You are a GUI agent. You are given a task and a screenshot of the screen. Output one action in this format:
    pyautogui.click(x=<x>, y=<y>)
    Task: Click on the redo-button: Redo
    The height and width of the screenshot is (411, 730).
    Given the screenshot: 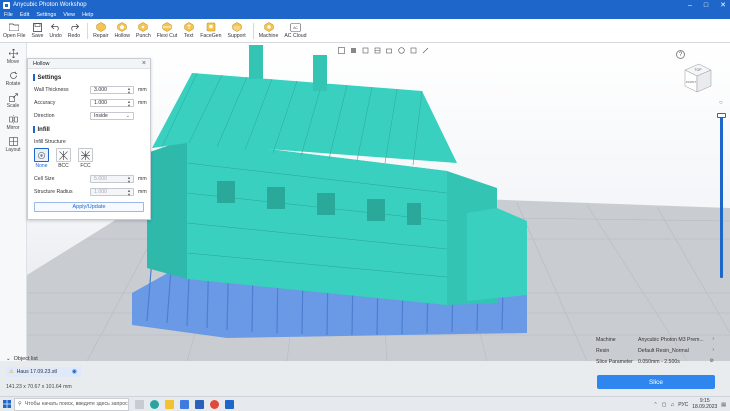 What is the action you would take?
    pyautogui.click(x=74, y=29)
    